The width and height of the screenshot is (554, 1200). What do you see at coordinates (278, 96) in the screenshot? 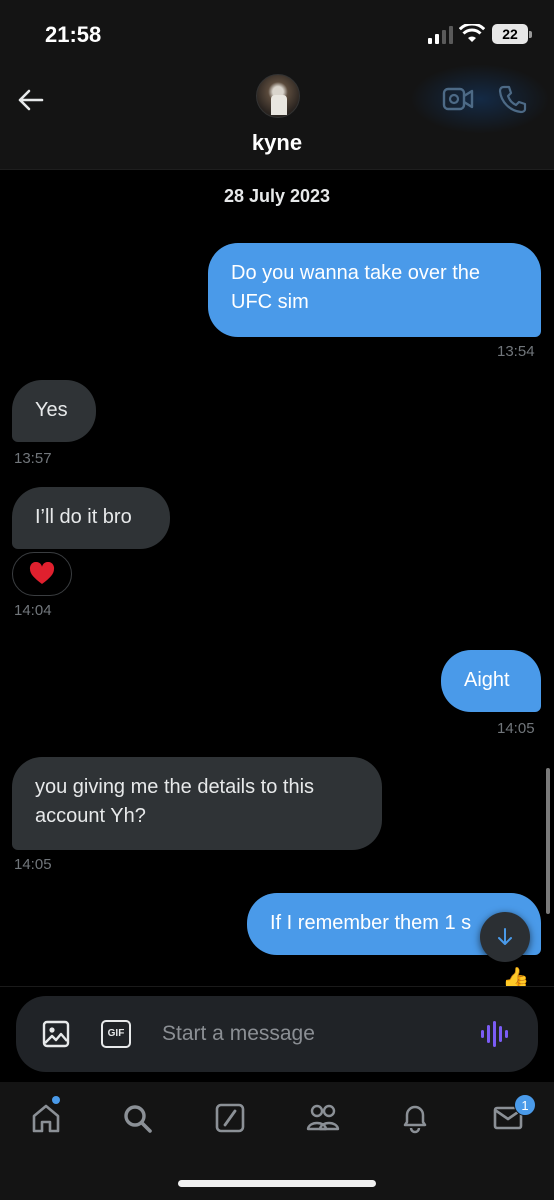
I see `avatar` at bounding box center [278, 96].